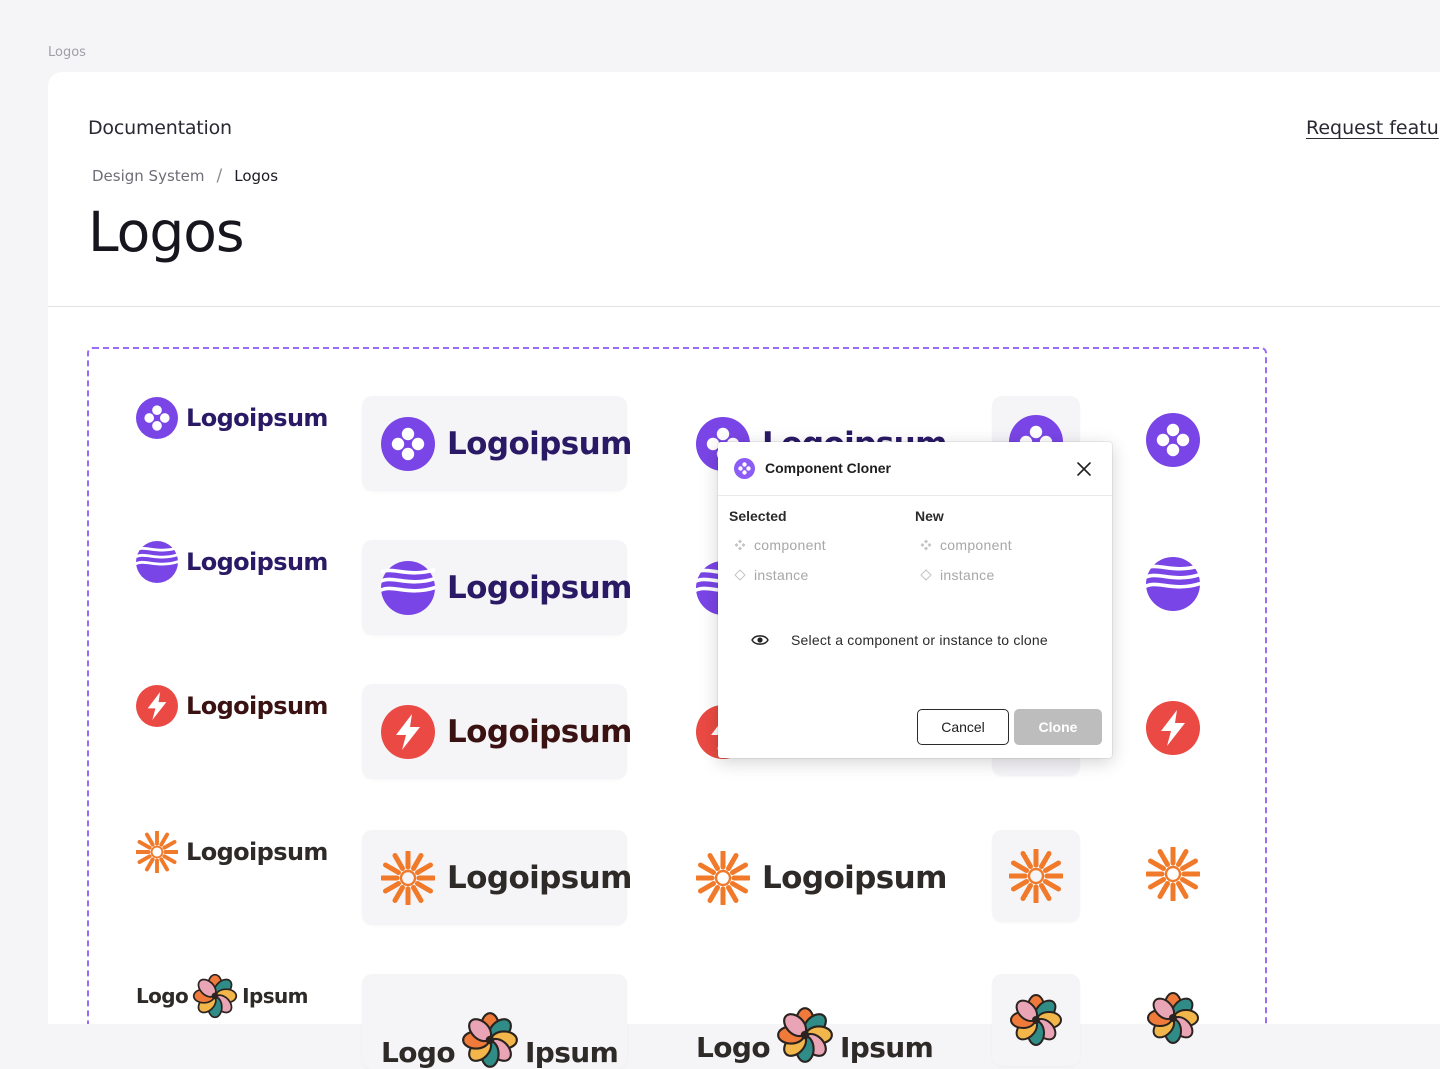 The image size is (1440, 1069). I want to click on selected-instance: instance, so click(771, 575).